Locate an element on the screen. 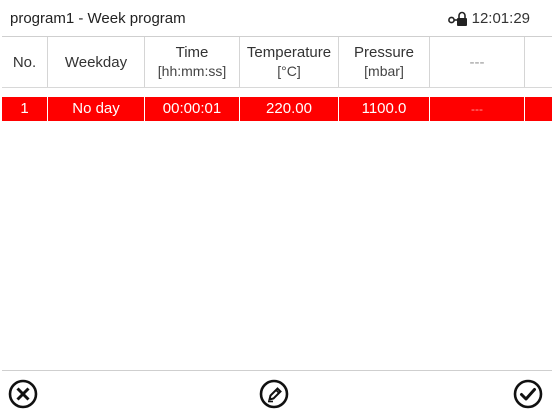 The width and height of the screenshot is (554, 420). column-header-empty: --- is located at coordinates (477, 62).